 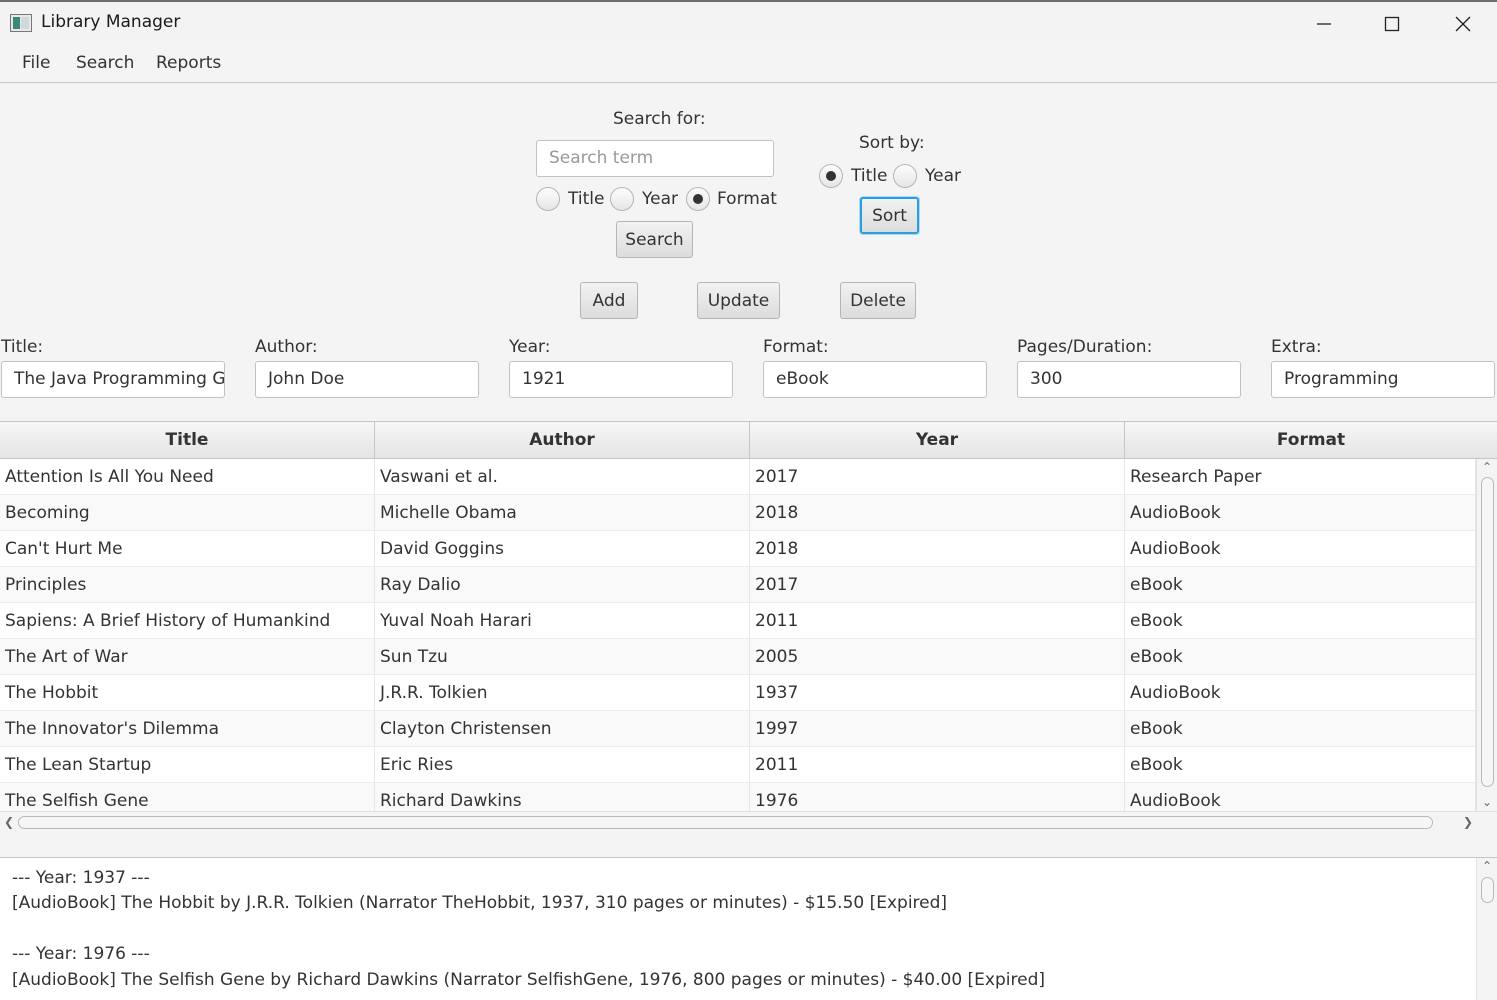 I want to click on table-cell-title: Sapiens: A Brief History of Humankind, so click(x=187, y=621).